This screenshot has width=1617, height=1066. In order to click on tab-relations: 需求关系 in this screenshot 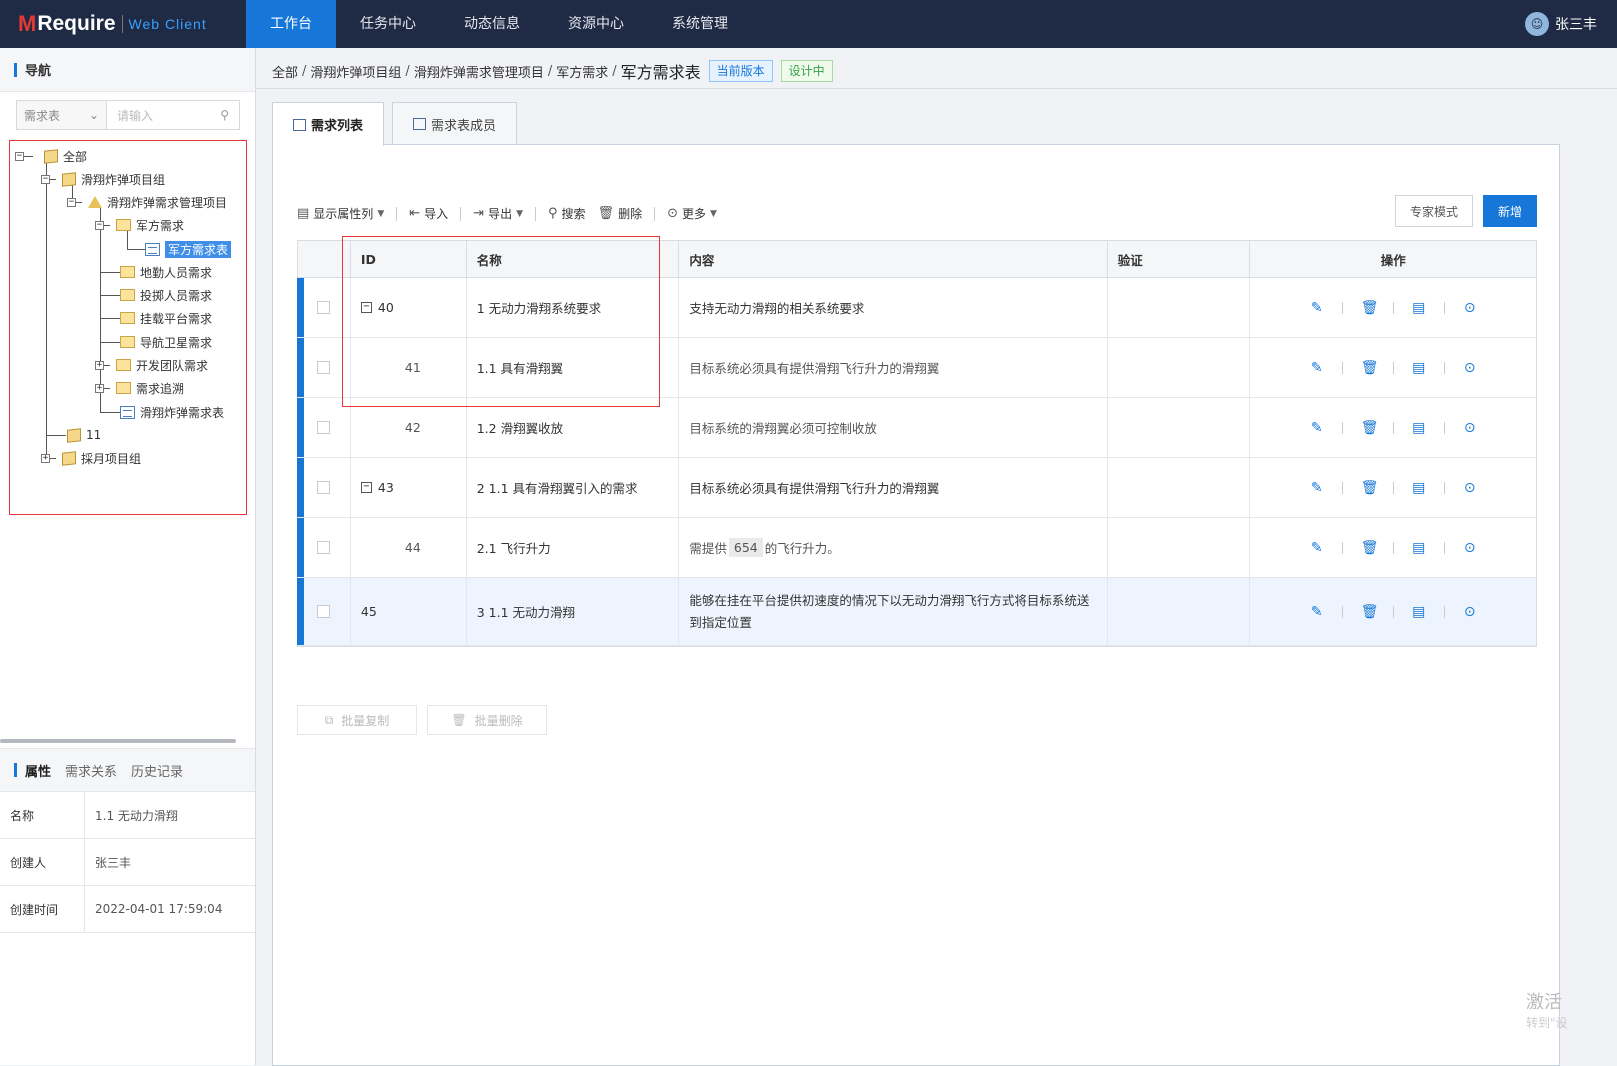, I will do `click(91, 770)`.